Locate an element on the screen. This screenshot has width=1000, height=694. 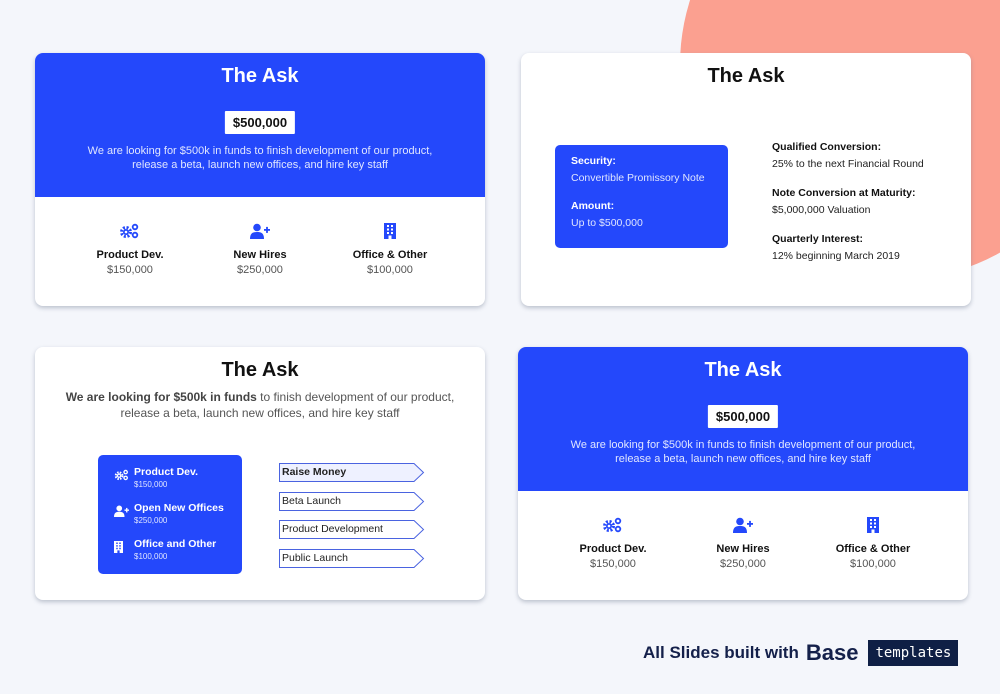
step-public-launch: Public Launch is located at coordinates (352, 558).